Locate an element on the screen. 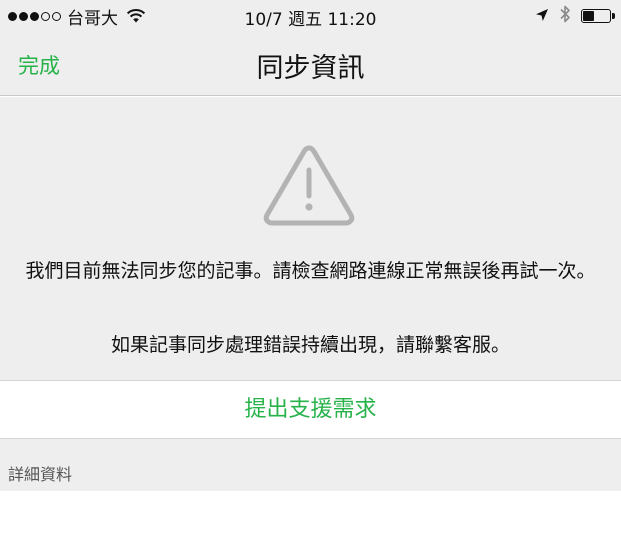 Image resolution: width=621 pixels, height=535 pixels. details-area is located at coordinates (310, 513).